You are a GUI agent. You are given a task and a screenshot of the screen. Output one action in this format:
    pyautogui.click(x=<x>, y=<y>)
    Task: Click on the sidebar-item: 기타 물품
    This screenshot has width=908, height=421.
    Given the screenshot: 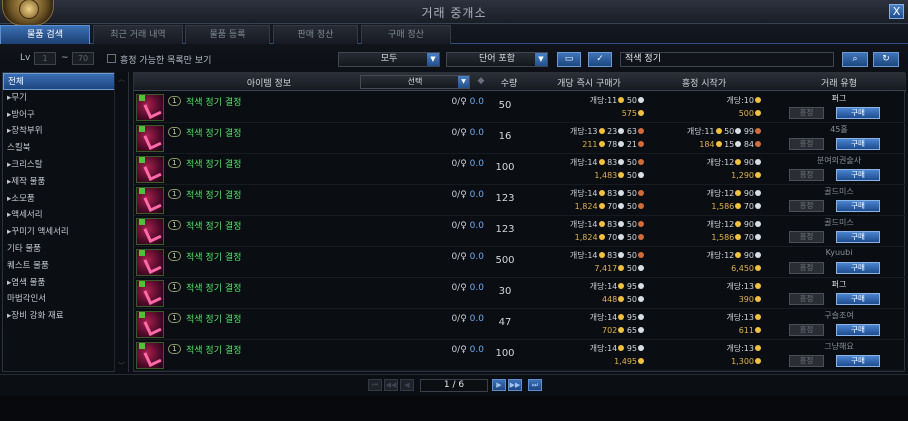 What is the action you would take?
    pyautogui.click(x=65, y=249)
    